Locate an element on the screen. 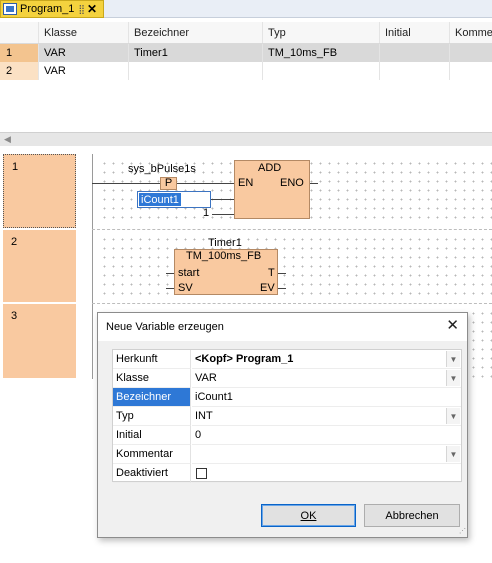  program-icon is located at coordinates (10, 9).